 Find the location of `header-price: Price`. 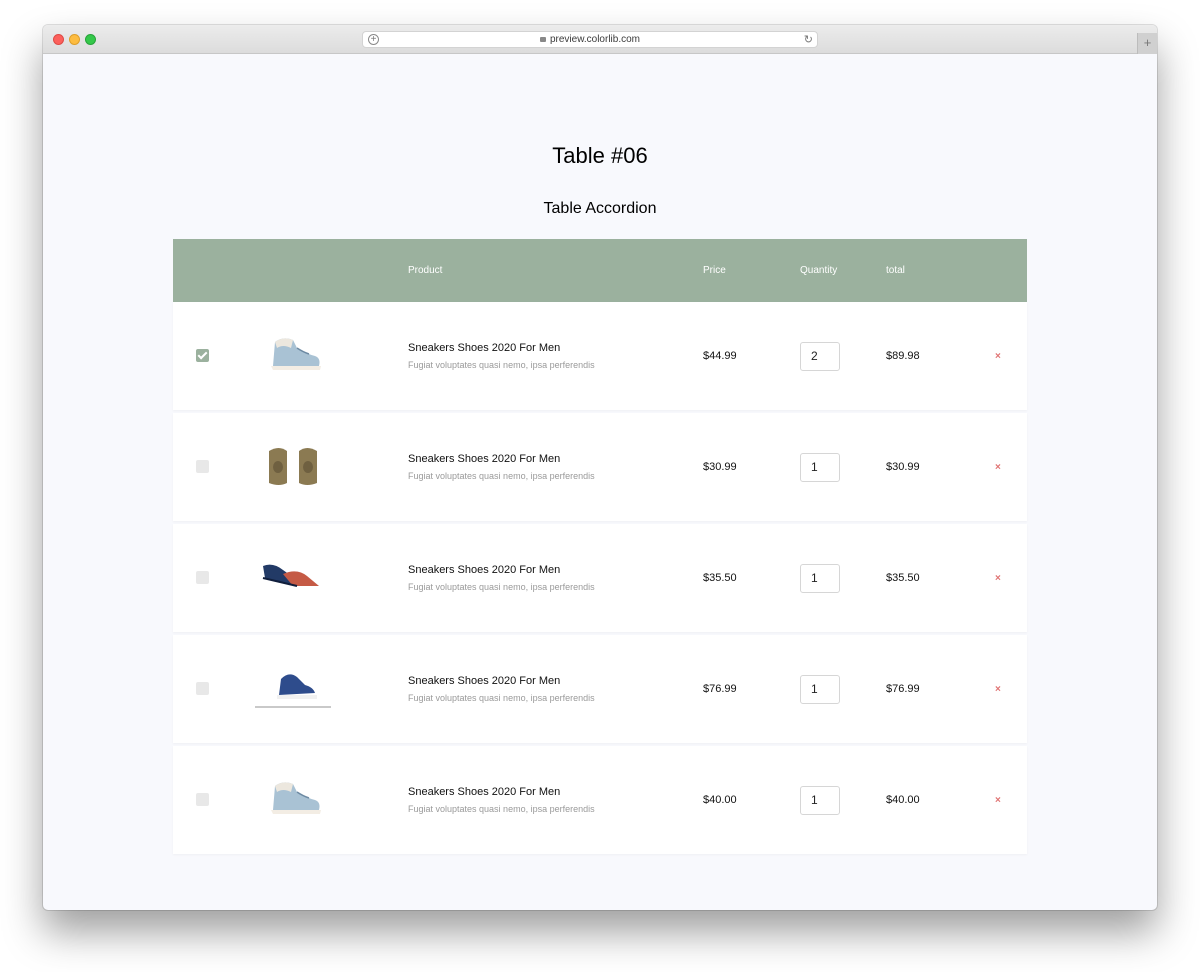

header-price: Price is located at coordinates (714, 270).